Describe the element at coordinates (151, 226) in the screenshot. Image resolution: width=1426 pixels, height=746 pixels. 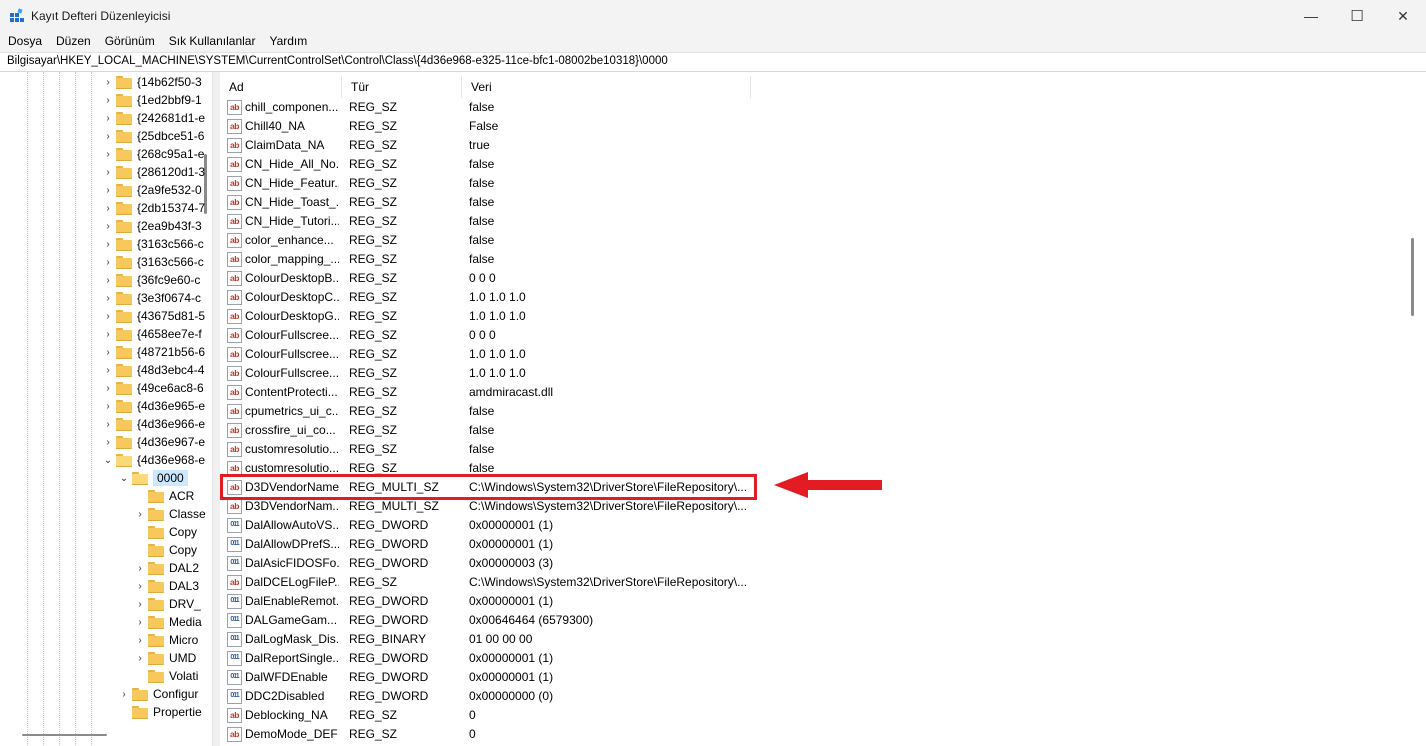
I see `tree-item-class-key: › {2ea9b43f-3` at that location.